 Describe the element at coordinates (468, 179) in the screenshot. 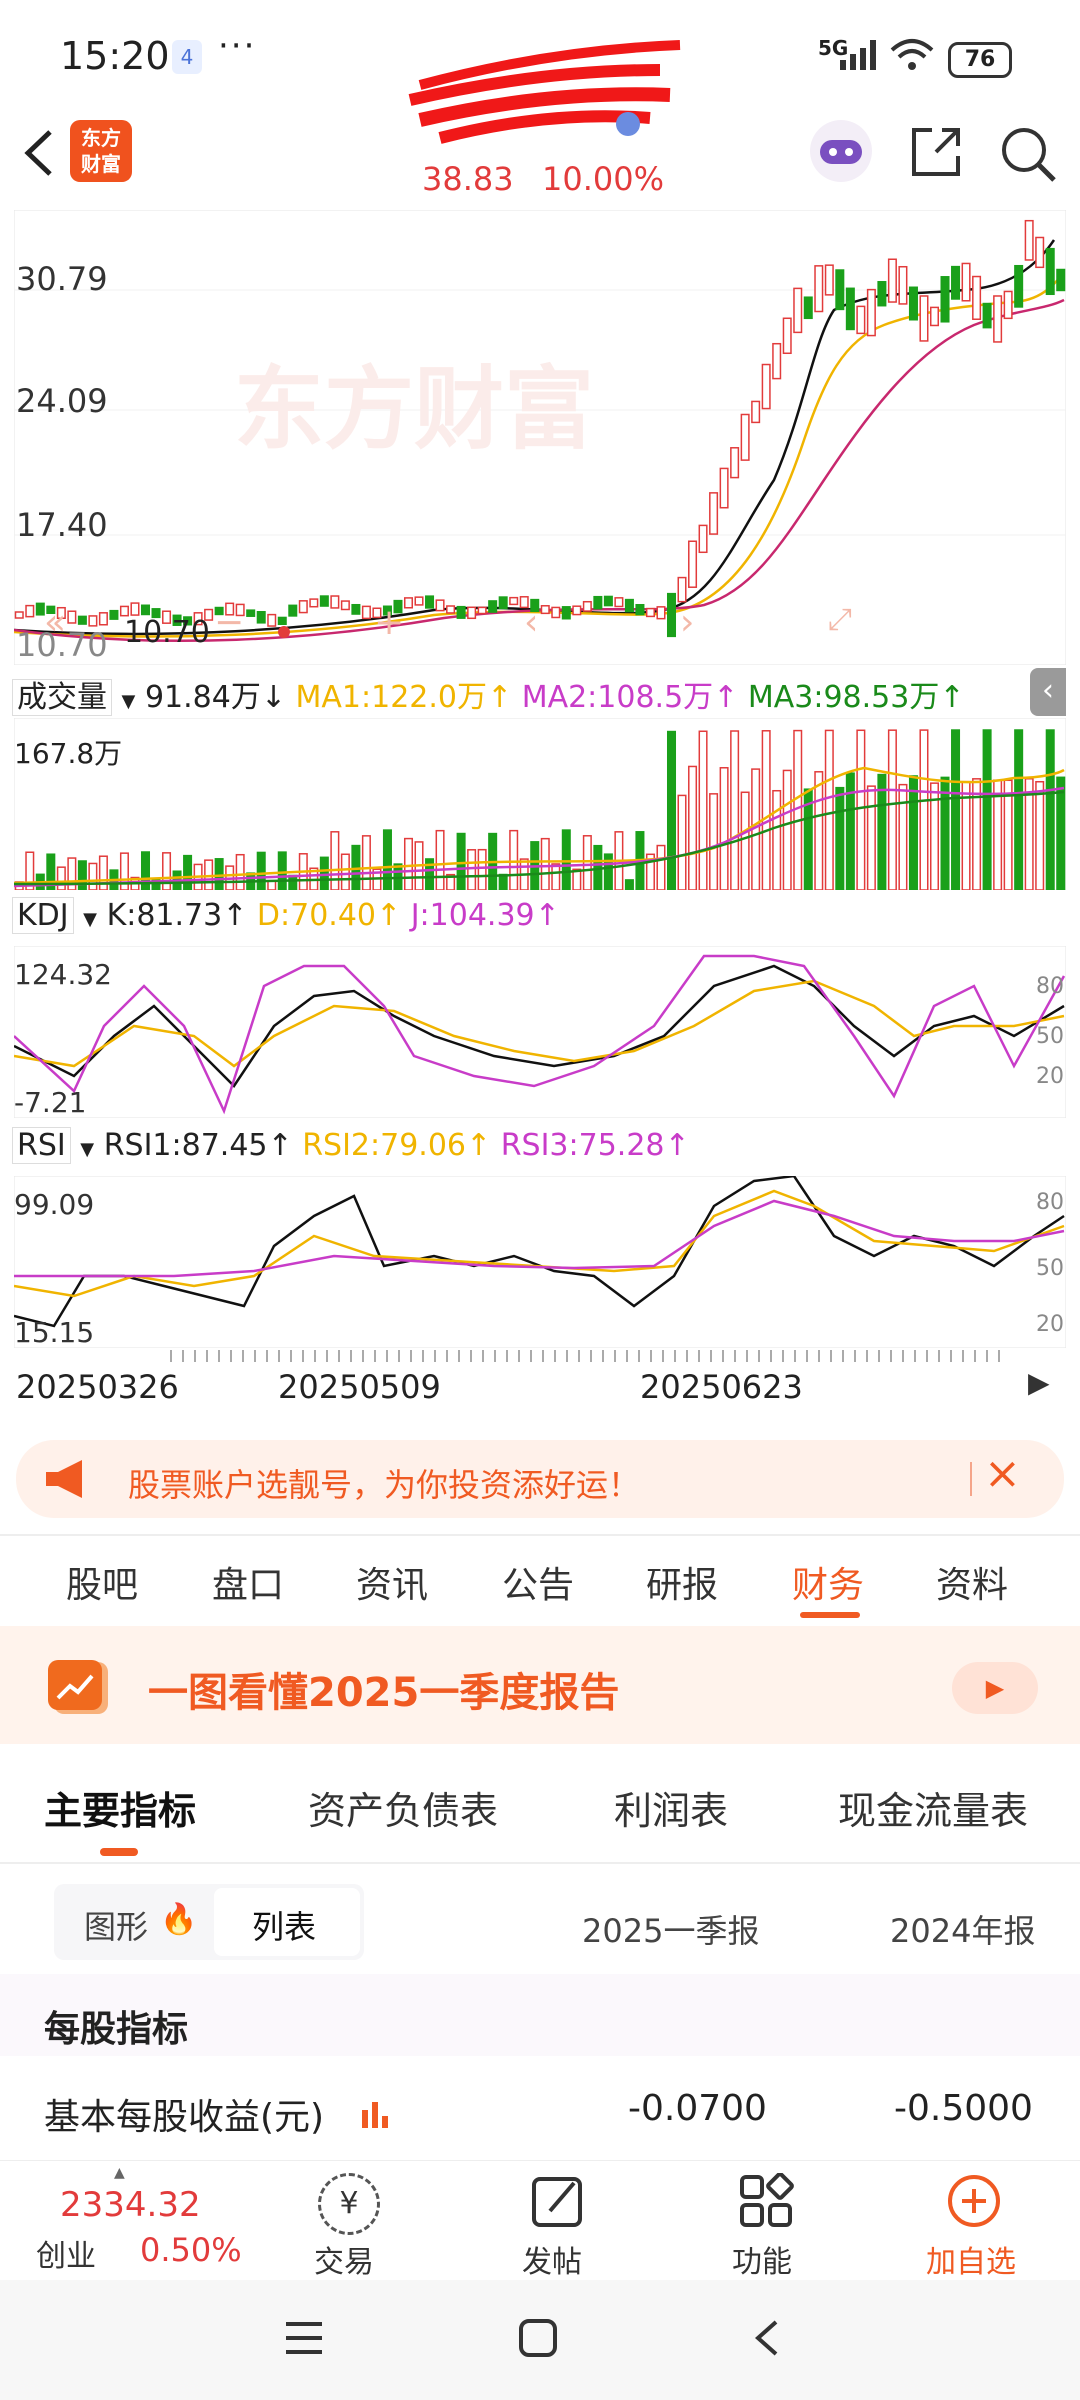

I see `stock-price: 38.83` at that location.